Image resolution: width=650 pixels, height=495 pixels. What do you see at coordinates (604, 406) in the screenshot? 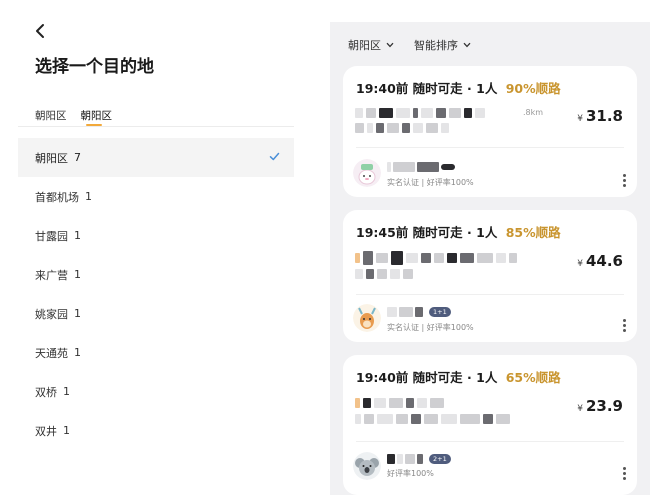
I see `price-value: 23.9` at bounding box center [604, 406].